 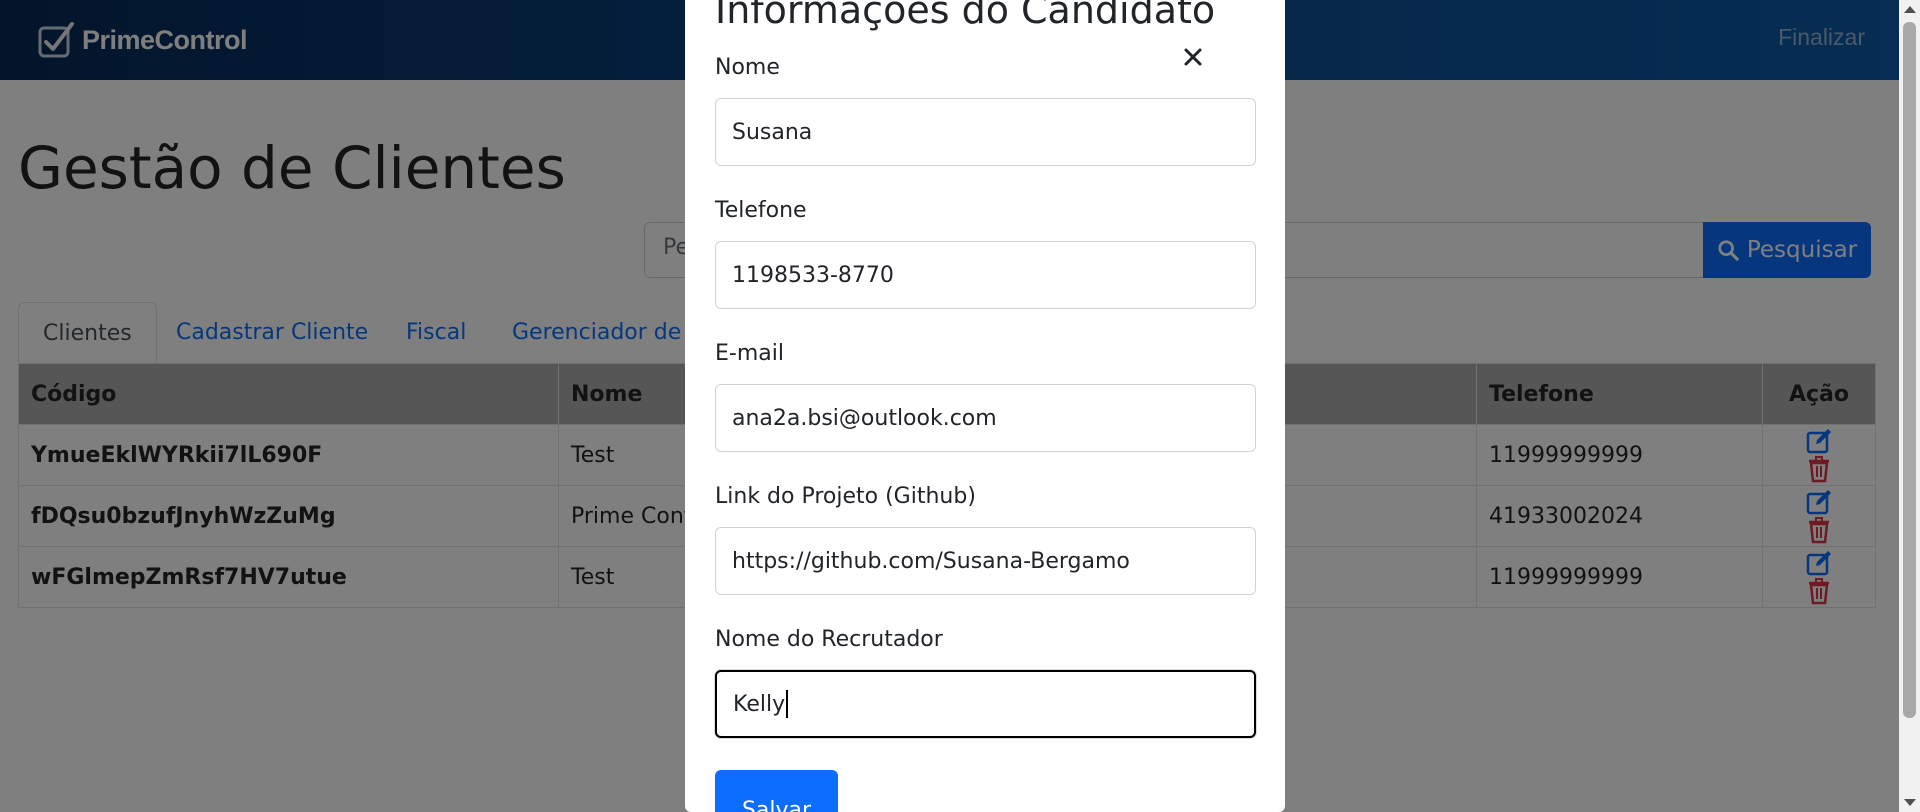 I want to click on close-icon, so click(x=1193, y=57).